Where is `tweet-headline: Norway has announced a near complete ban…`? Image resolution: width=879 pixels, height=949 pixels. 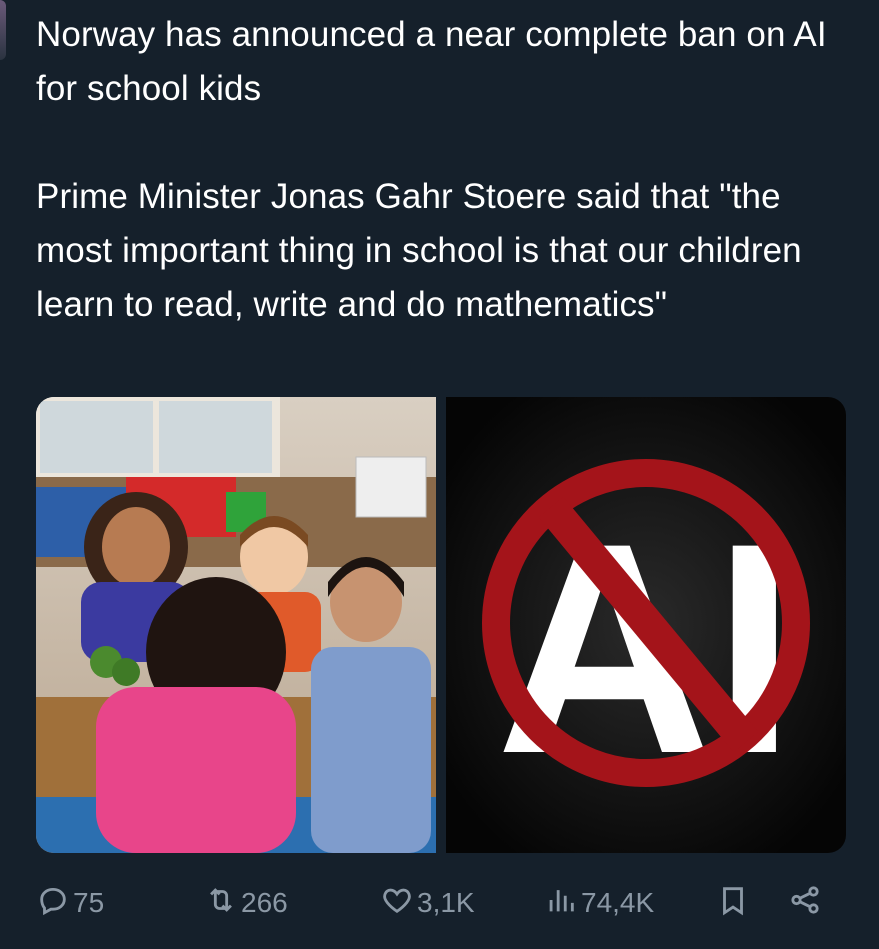
tweet-headline: Norway has announced a near complete ban… is located at coordinates (431, 61).